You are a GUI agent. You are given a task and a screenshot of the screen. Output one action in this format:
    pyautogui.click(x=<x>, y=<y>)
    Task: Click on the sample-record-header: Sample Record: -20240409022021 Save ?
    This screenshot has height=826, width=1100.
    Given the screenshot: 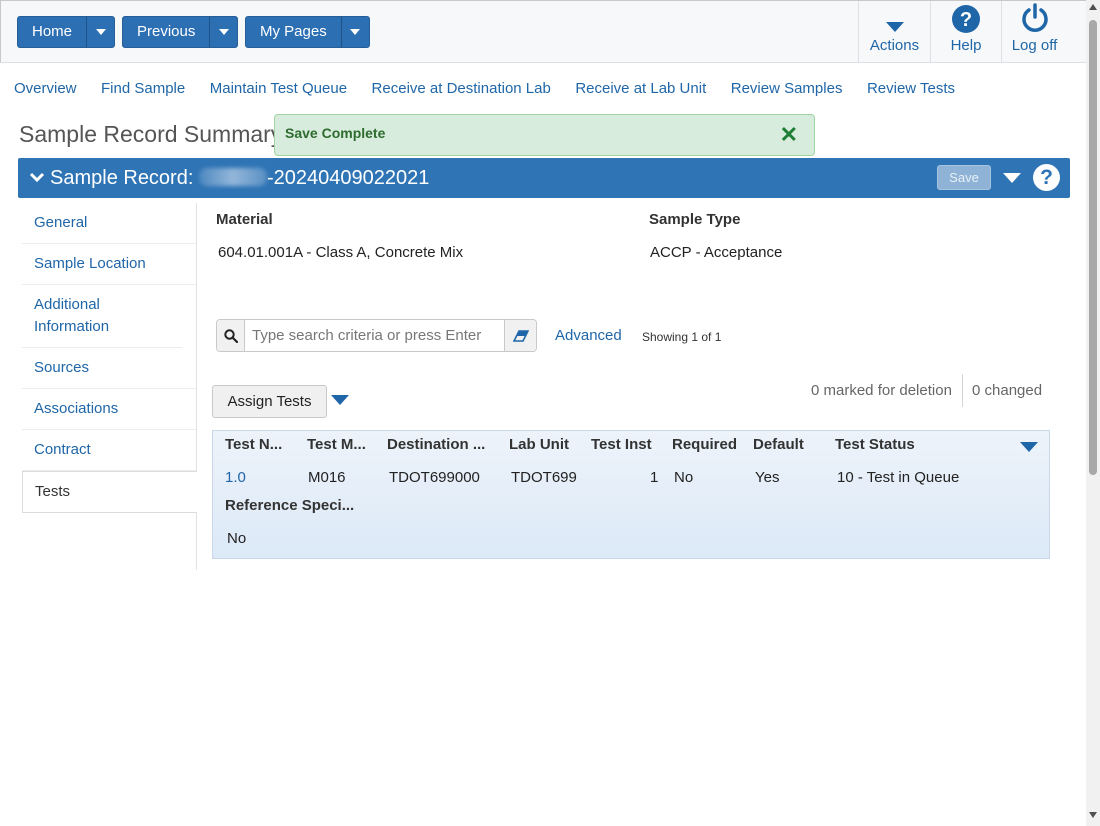 What is the action you would take?
    pyautogui.click(x=544, y=178)
    